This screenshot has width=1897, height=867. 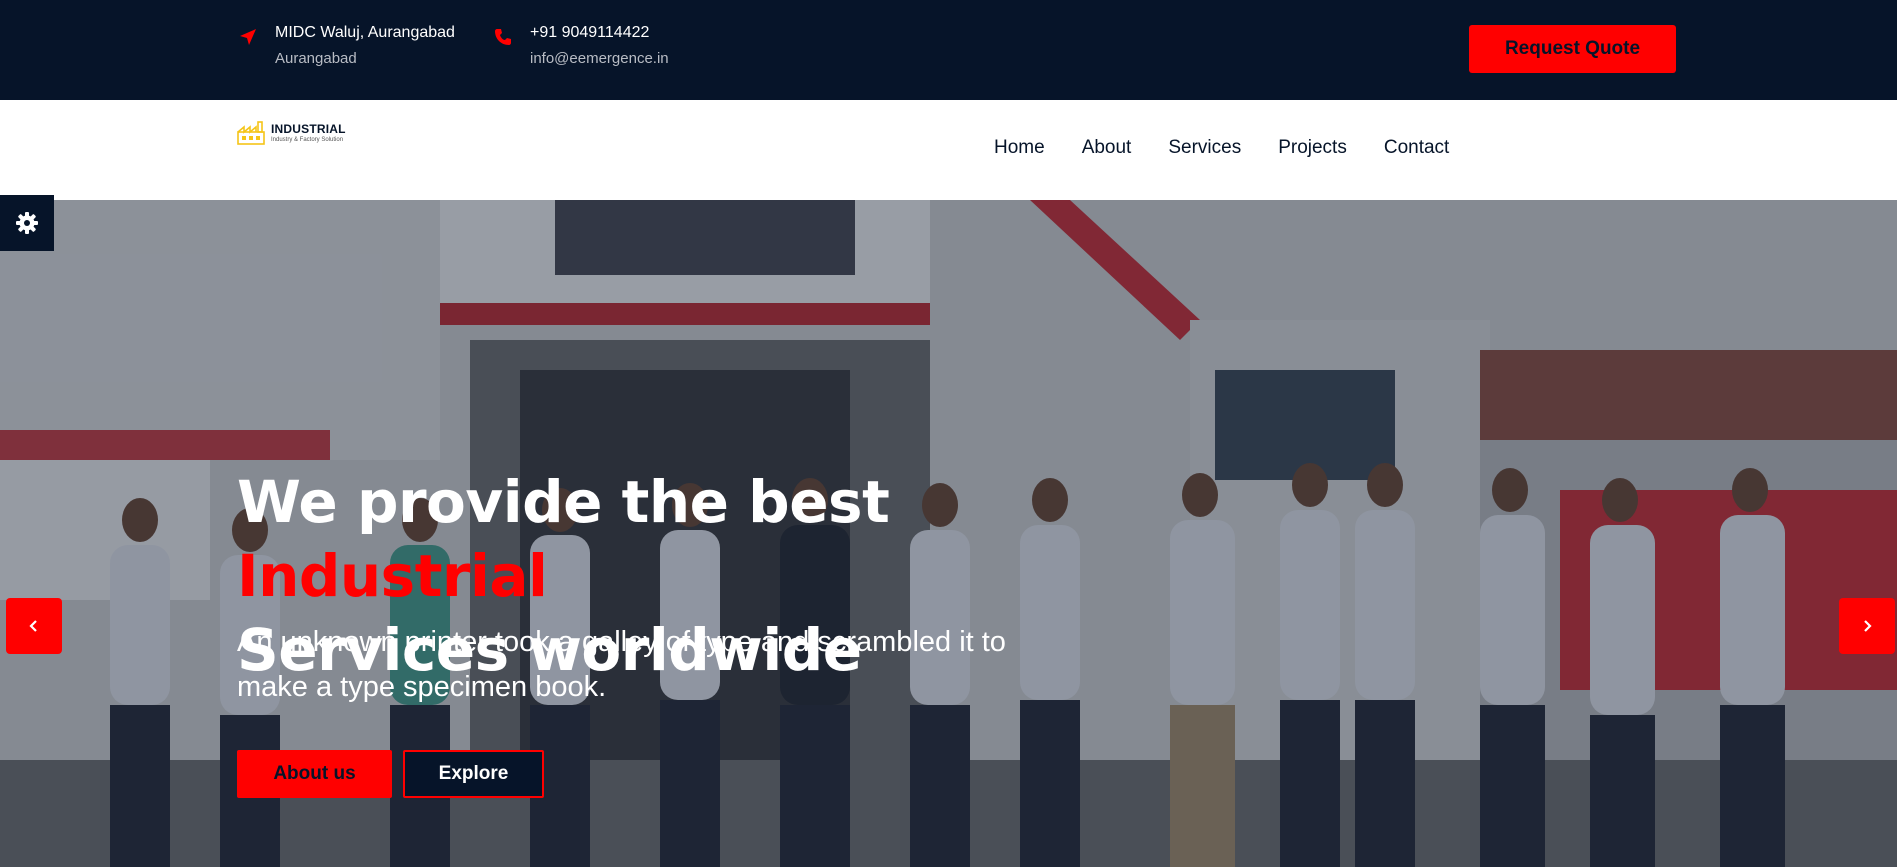 What do you see at coordinates (346, 46) in the screenshot?
I see `address-block: MIDC Waluj, Aurangabad Aurangabad` at bounding box center [346, 46].